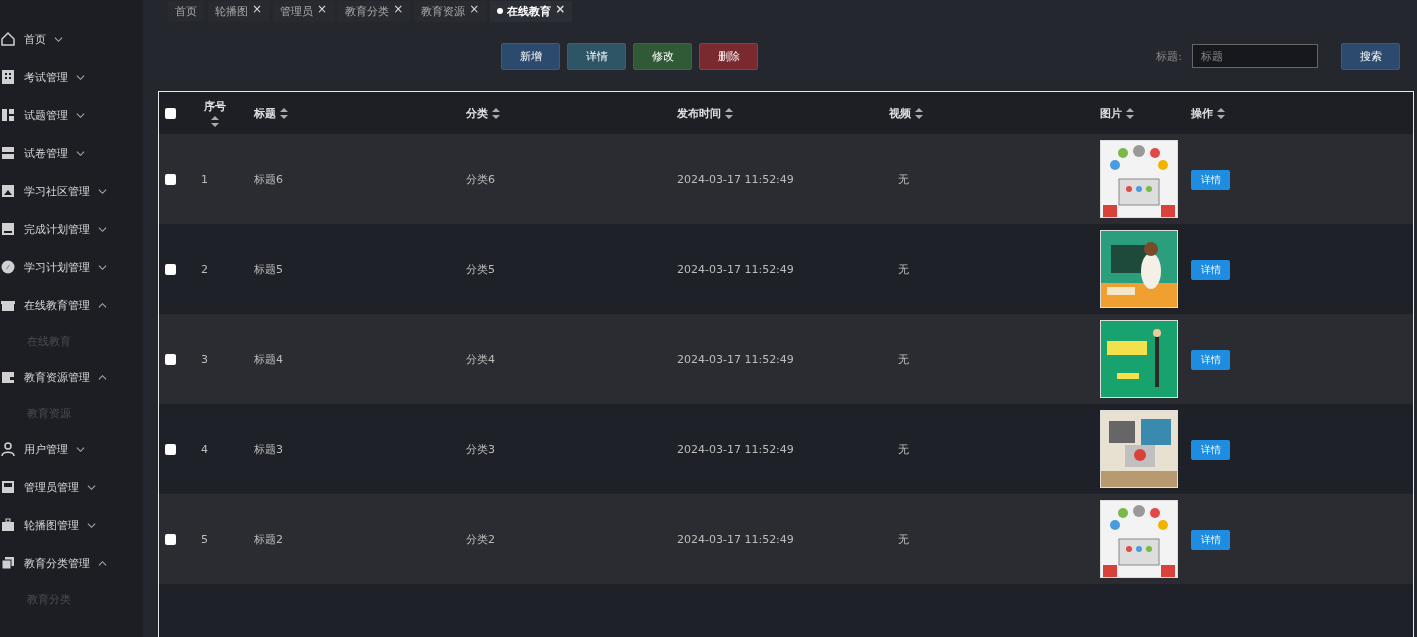 The image size is (1417, 637). Describe the element at coordinates (71, 191) in the screenshot. I see `menu-item: 学习社区管理` at that location.